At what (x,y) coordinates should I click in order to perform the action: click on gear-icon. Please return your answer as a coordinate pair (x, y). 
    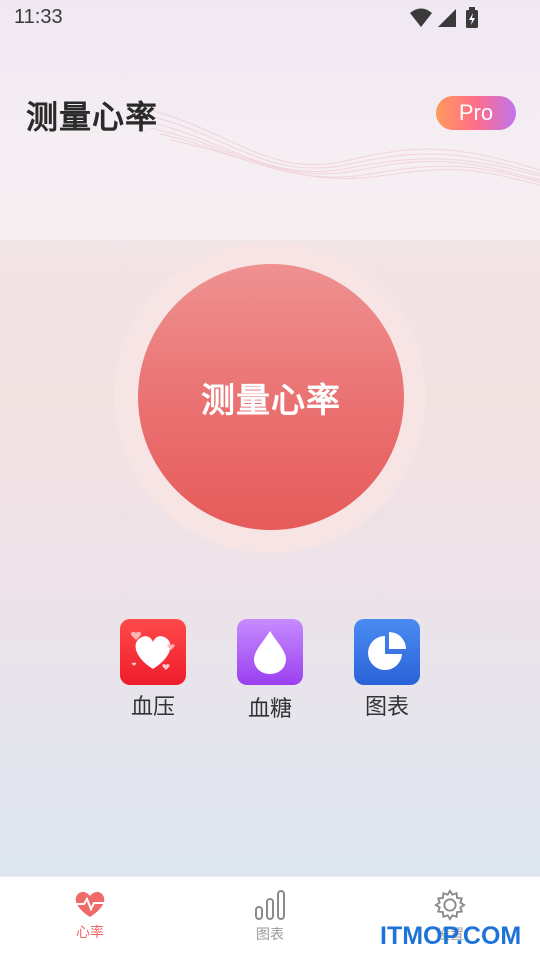
    Looking at the image, I should click on (450, 905).